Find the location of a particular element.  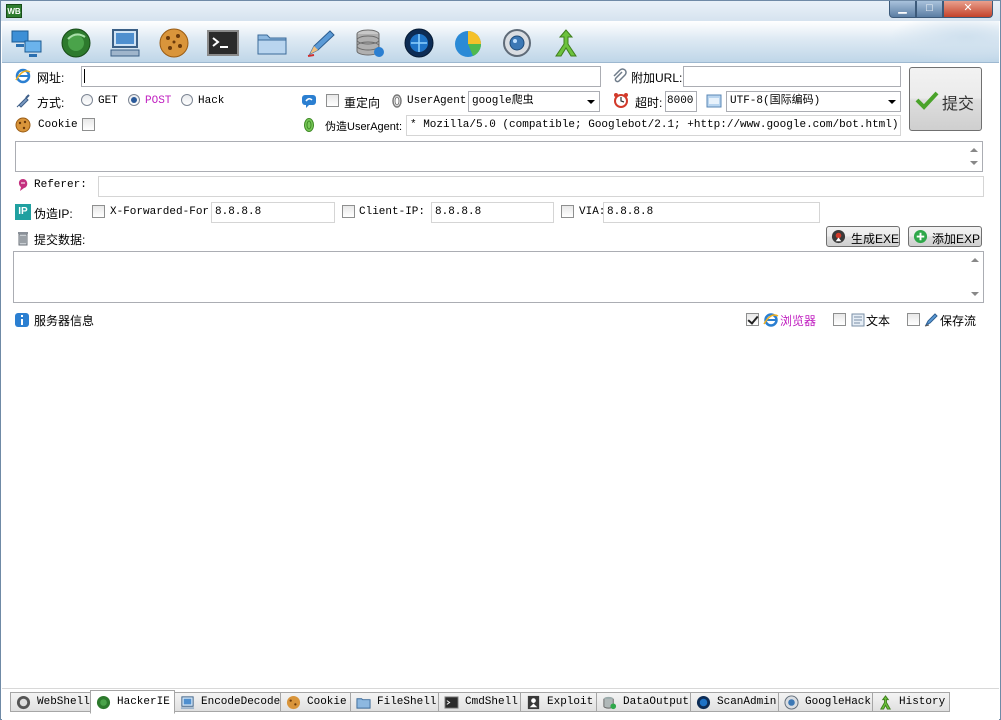

computer-icon is located at coordinates (125, 43).